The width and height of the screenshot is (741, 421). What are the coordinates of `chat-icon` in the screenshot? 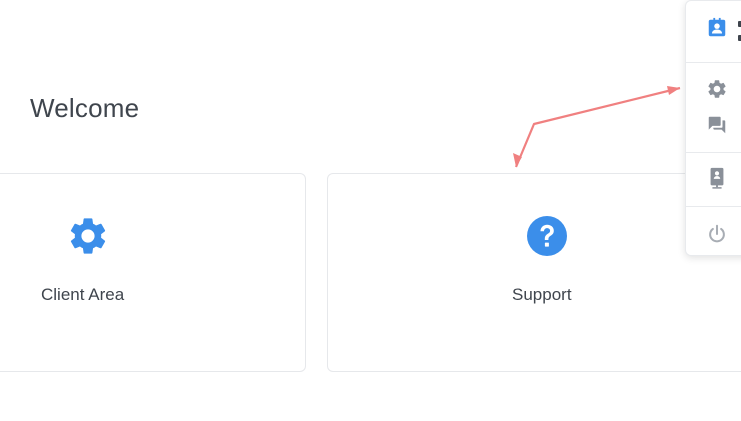 It's located at (717, 125).